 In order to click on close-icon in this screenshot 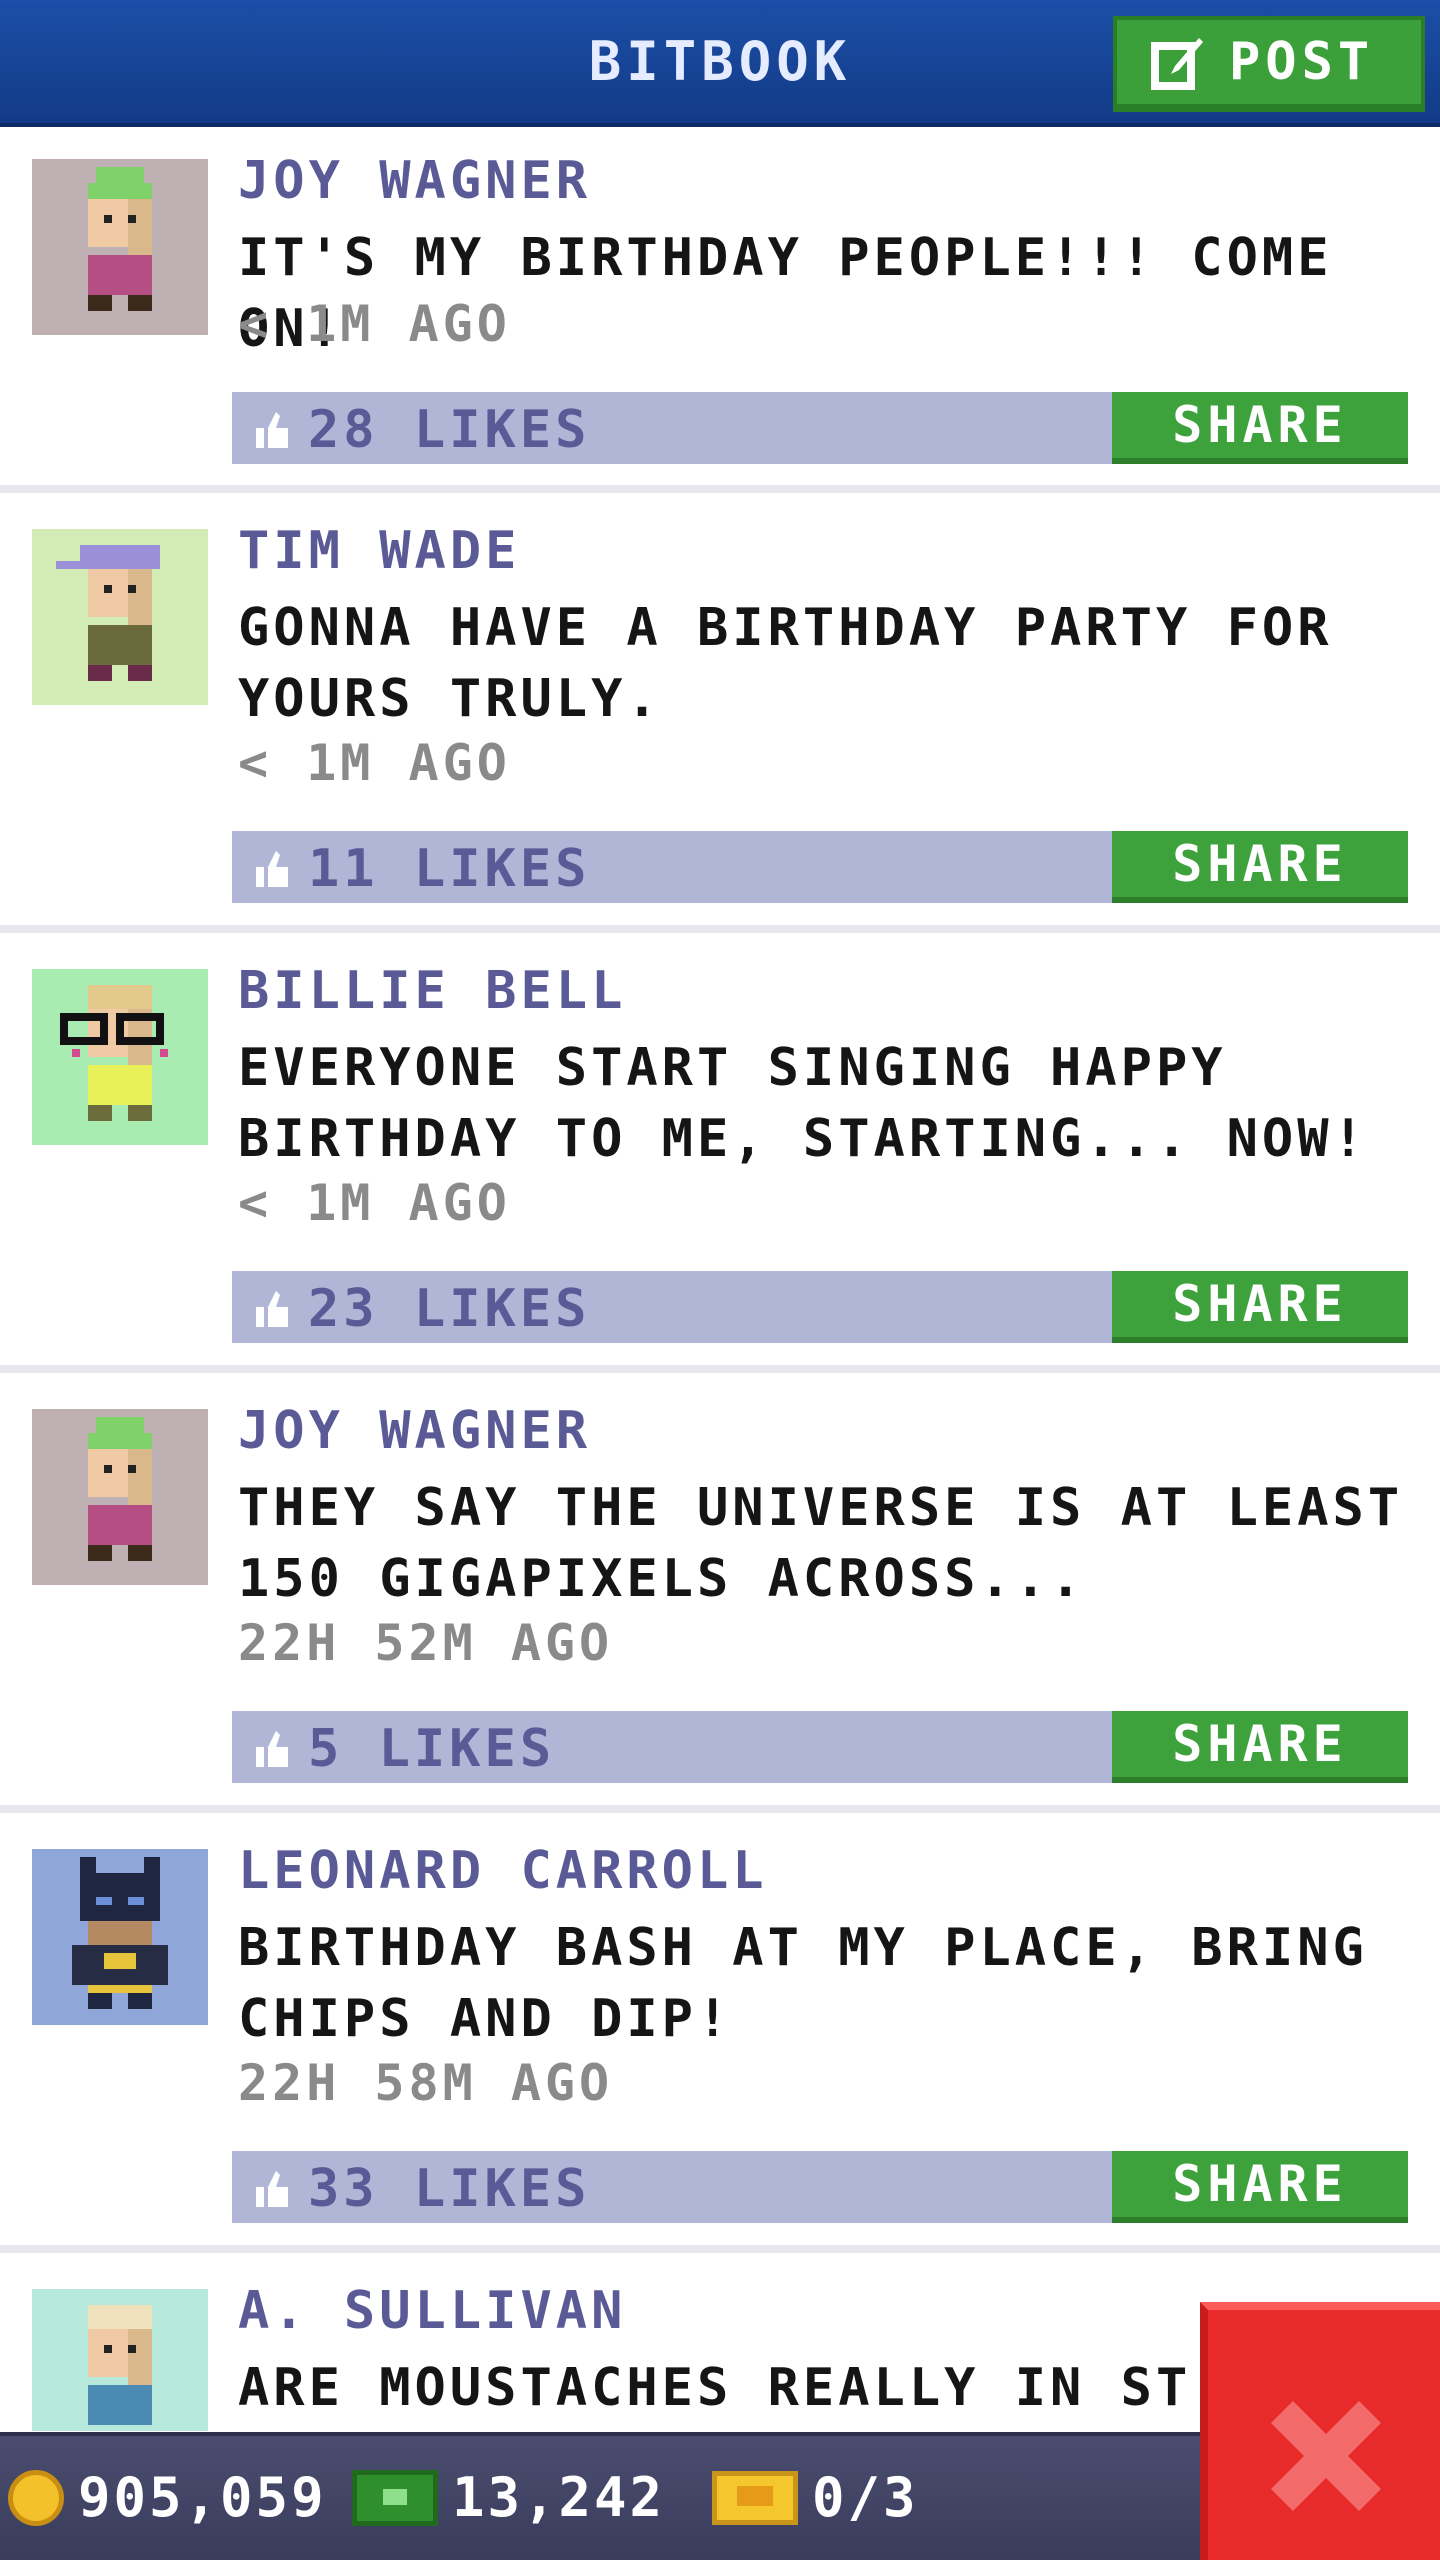, I will do `click(1326, 2456)`.